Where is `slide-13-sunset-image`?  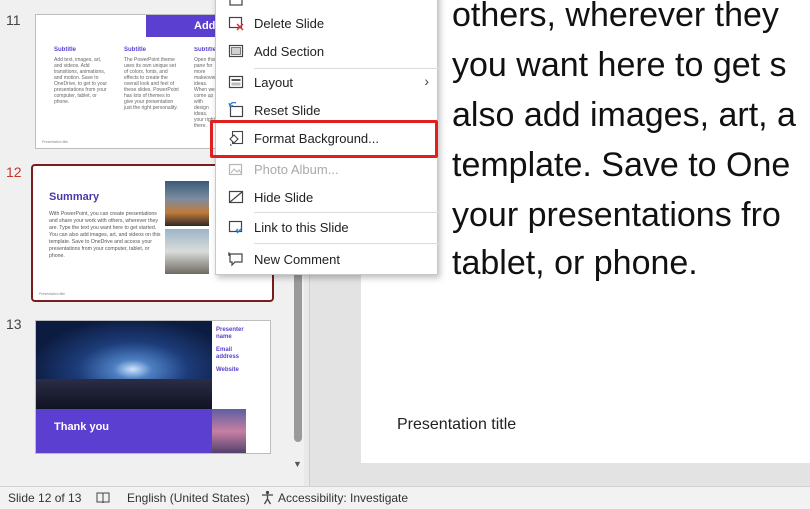 slide-13-sunset-image is located at coordinates (229, 431).